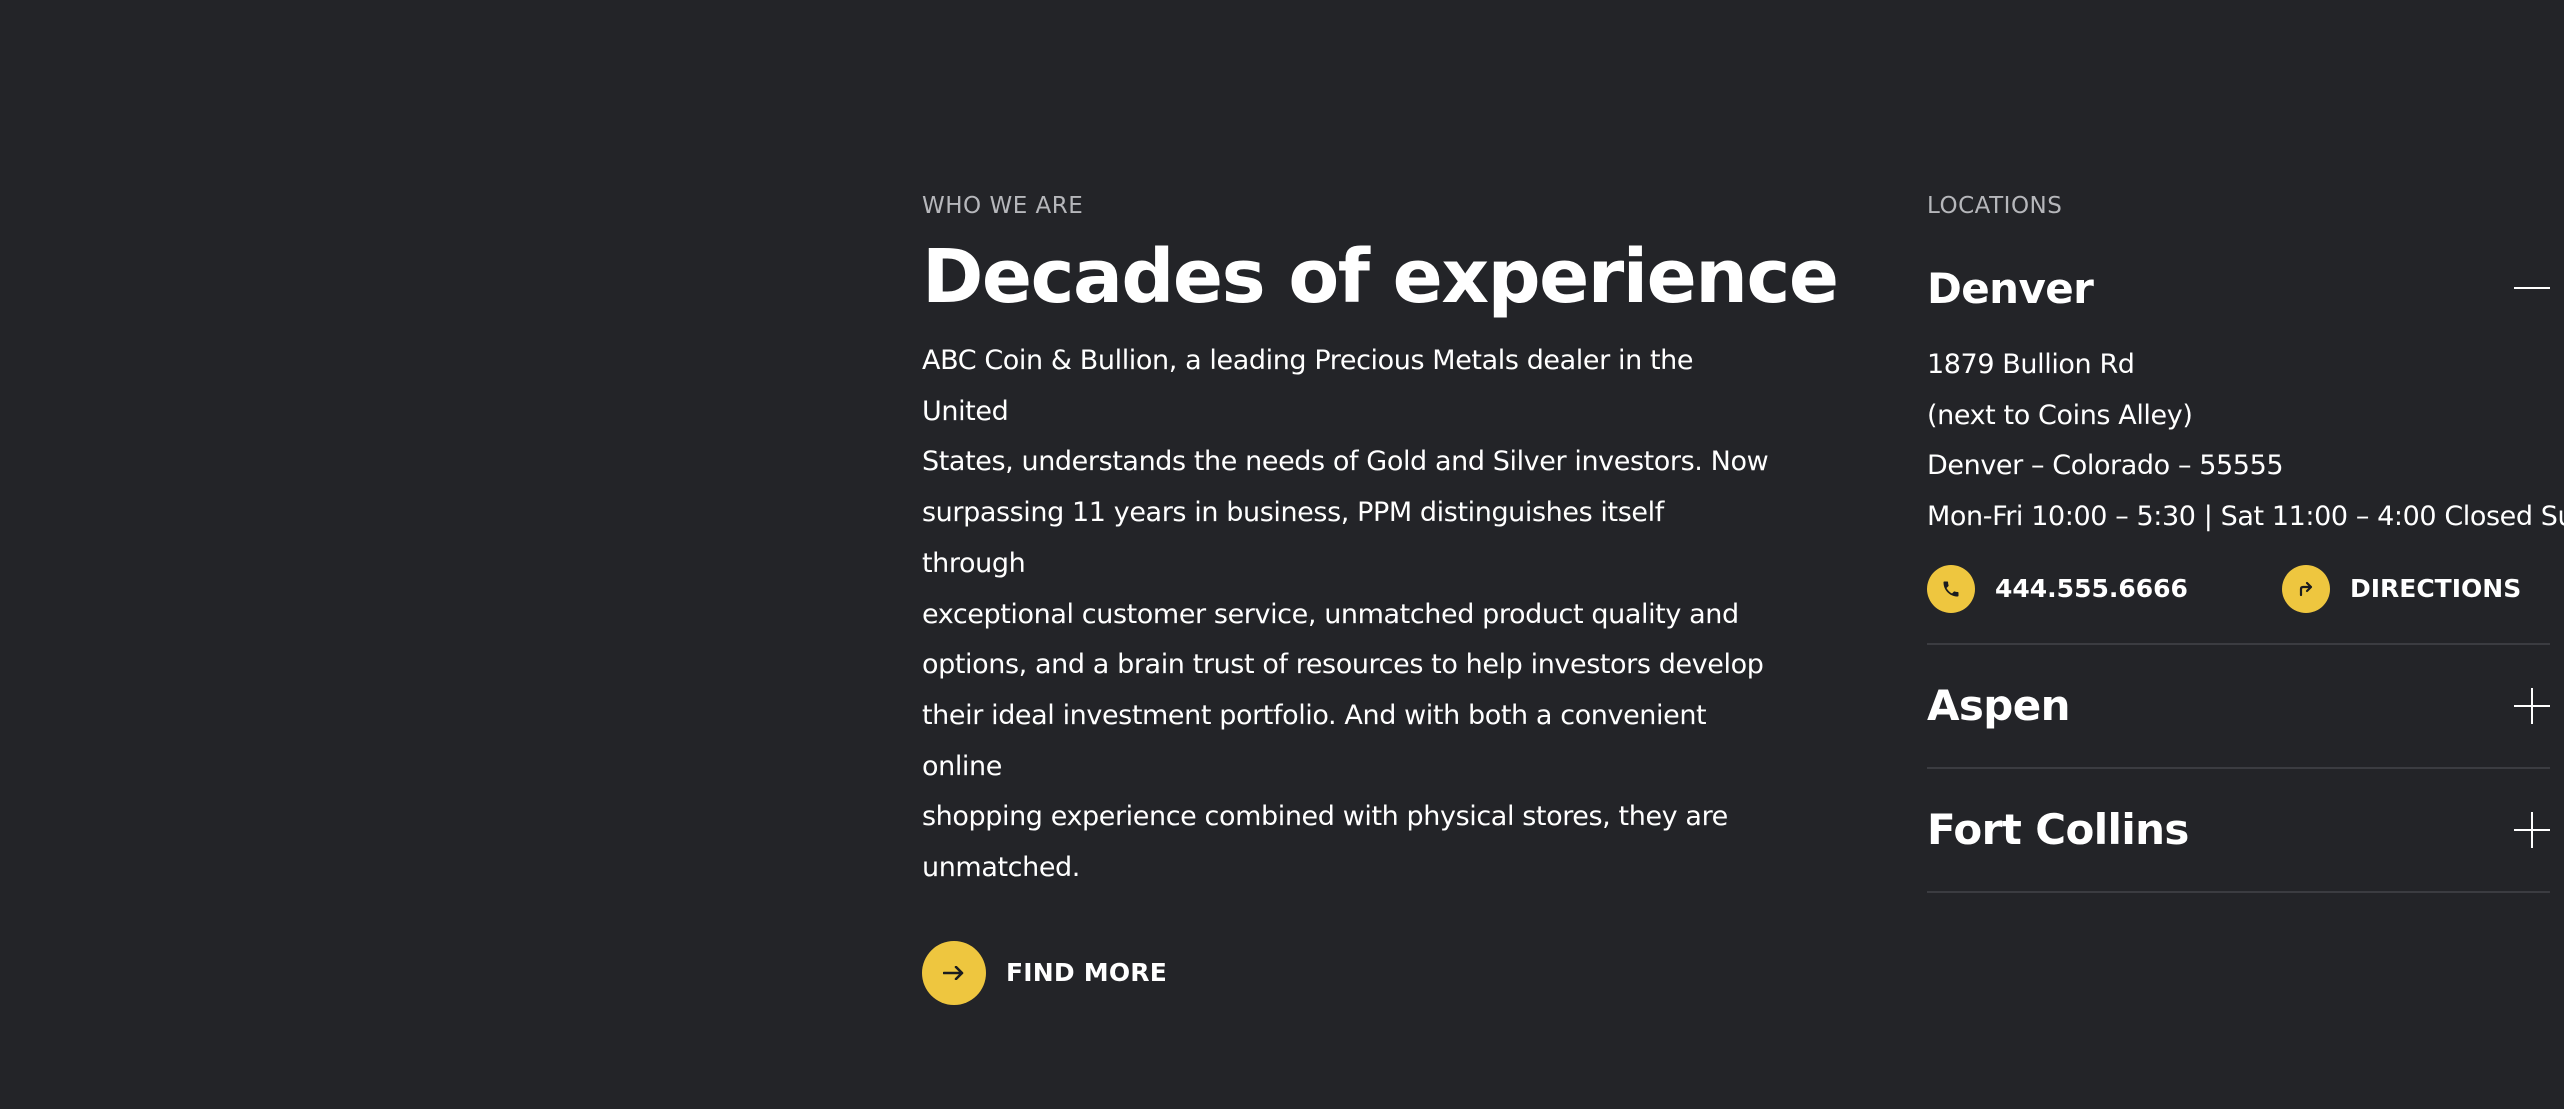  I want to click on directions-icon, so click(2305, 588).